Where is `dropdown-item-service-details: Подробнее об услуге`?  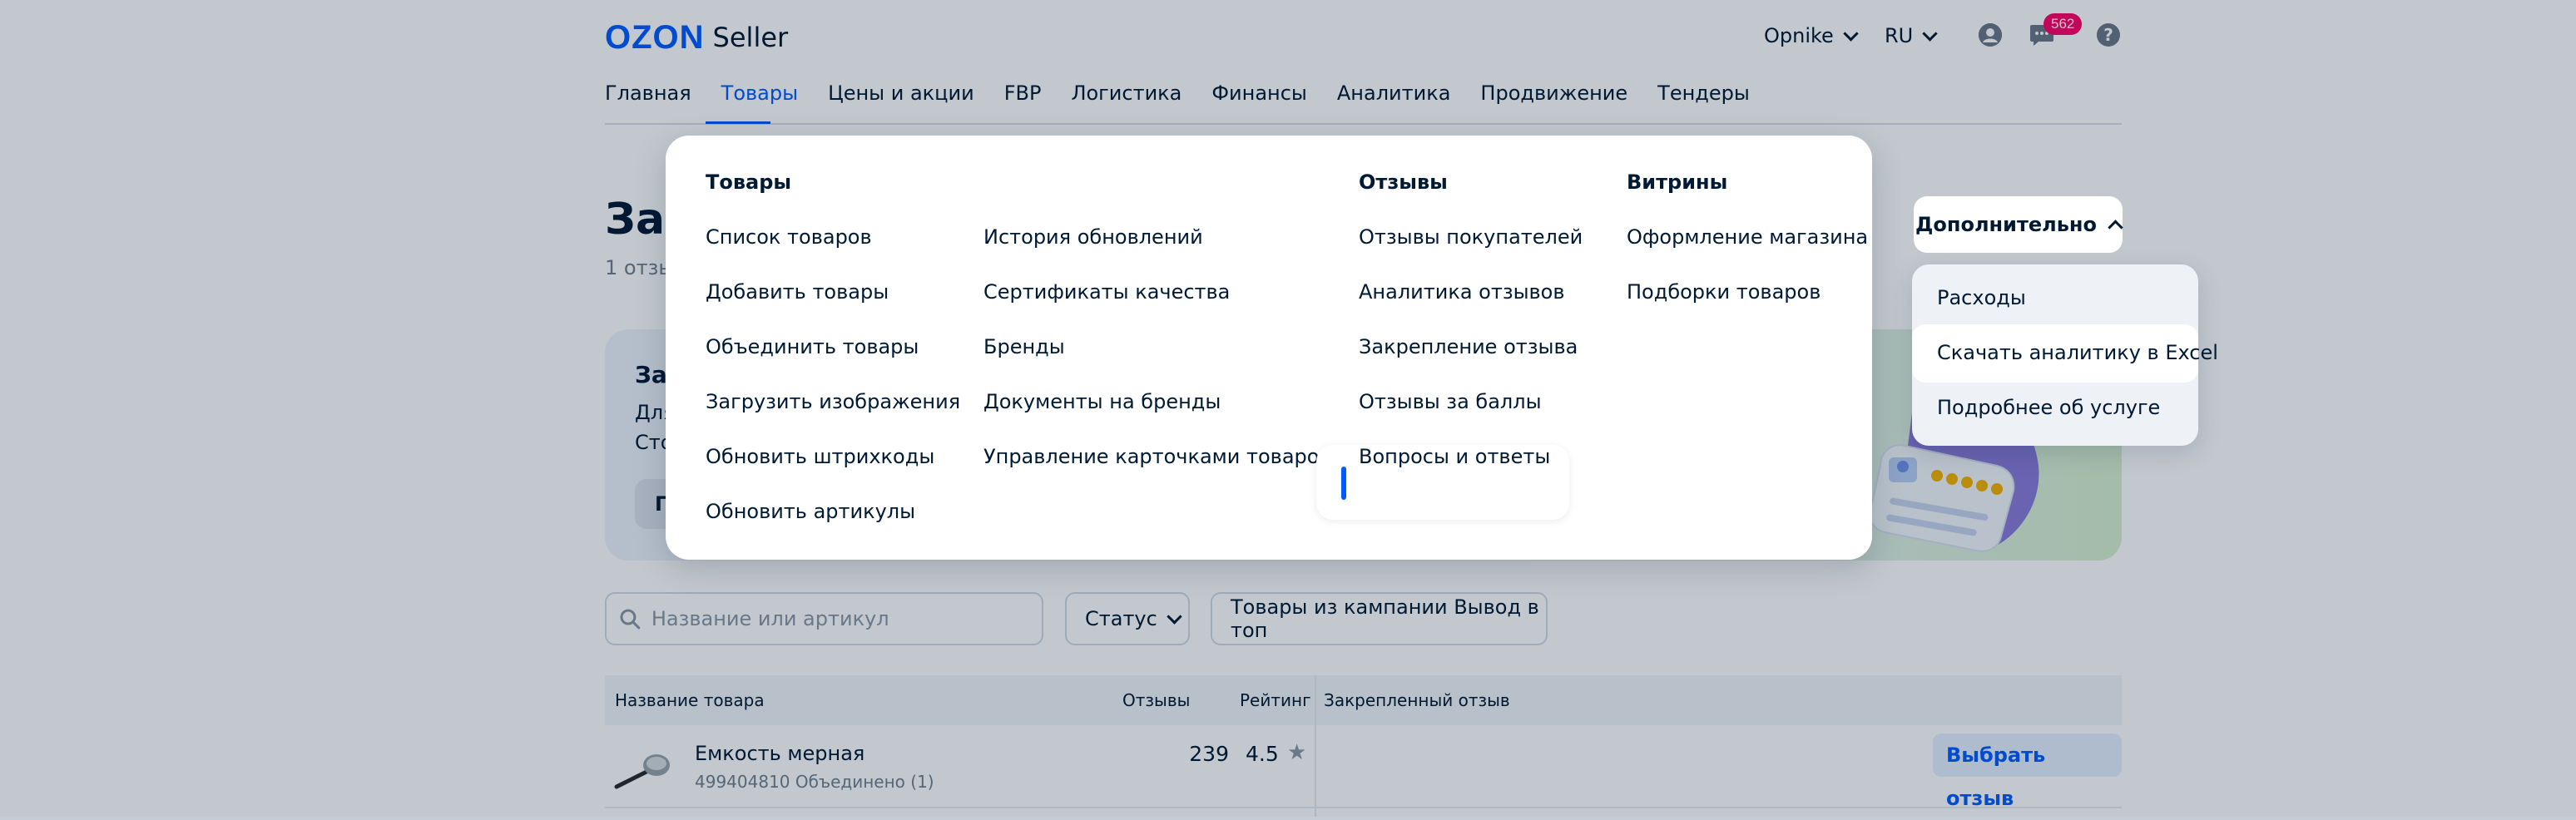
dropdown-item-service-details: Подробнее об услуге is located at coordinates (2049, 407).